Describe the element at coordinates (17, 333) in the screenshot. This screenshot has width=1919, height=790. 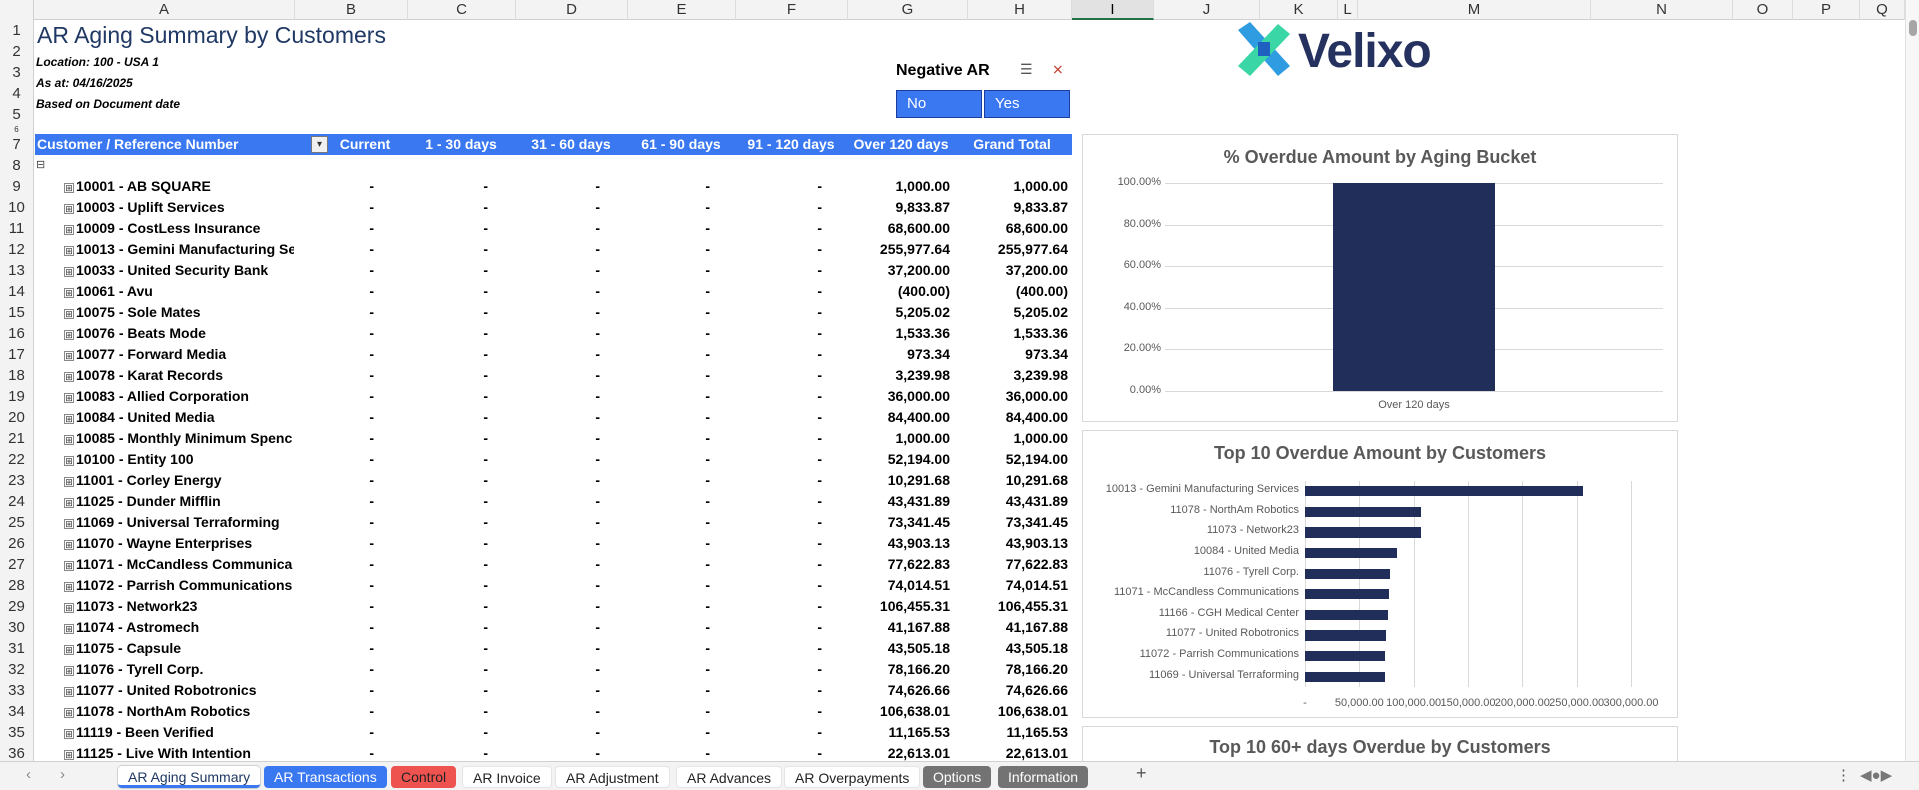
I see `row-header: 16` at that location.